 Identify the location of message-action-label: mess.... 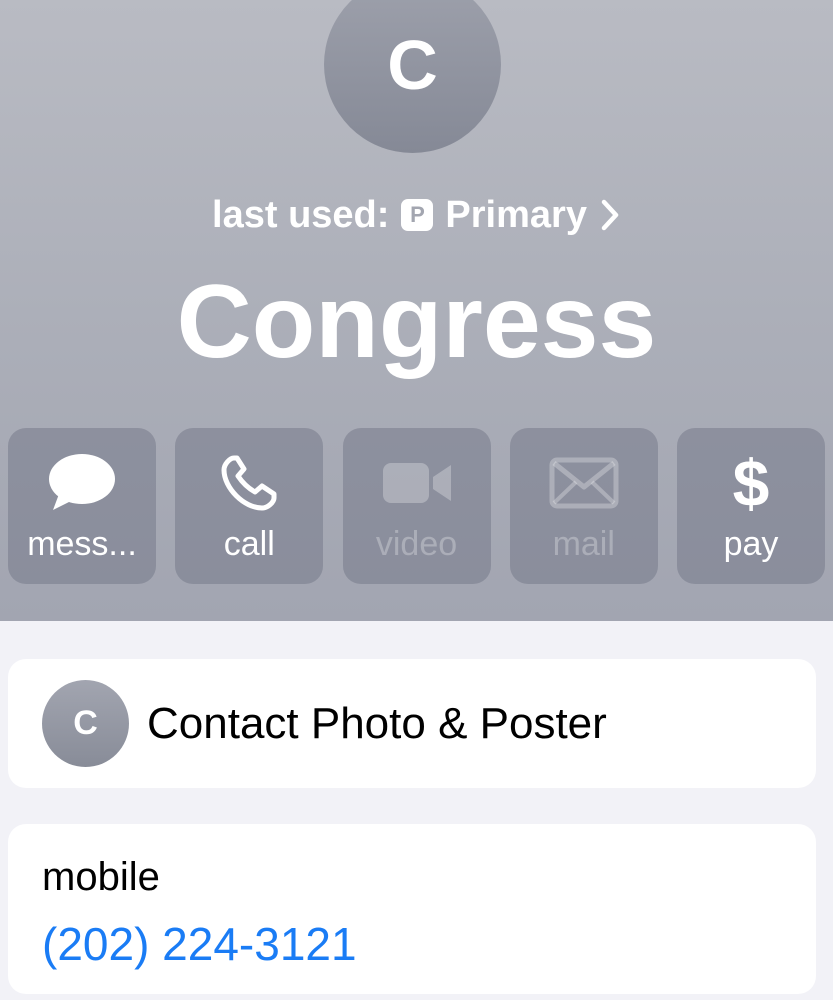
(82, 544).